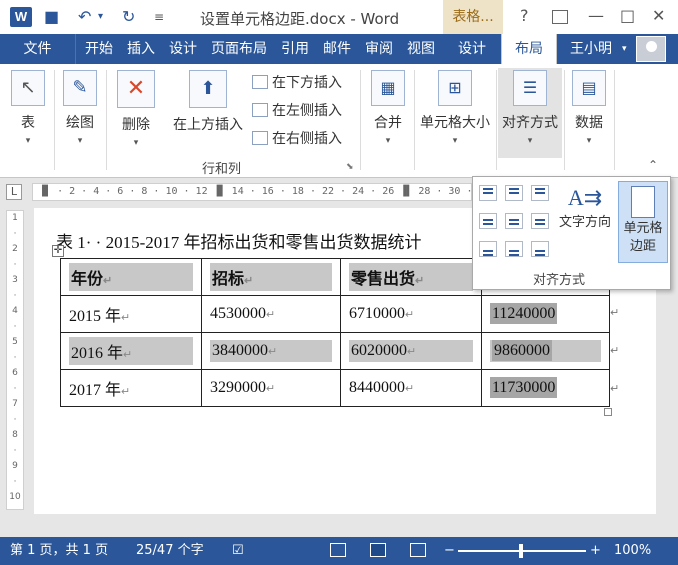  What do you see at coordinates (136, 109) in the screenshot?
I see `delete-button: ✕ 删除 ▾` at bounding box center [136, 109].